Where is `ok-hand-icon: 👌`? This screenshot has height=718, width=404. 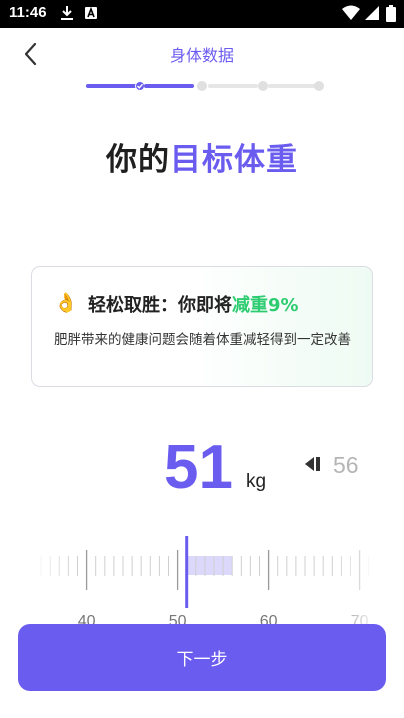 ok-hand-icon: 👌 is located at coordinates (66, 303).